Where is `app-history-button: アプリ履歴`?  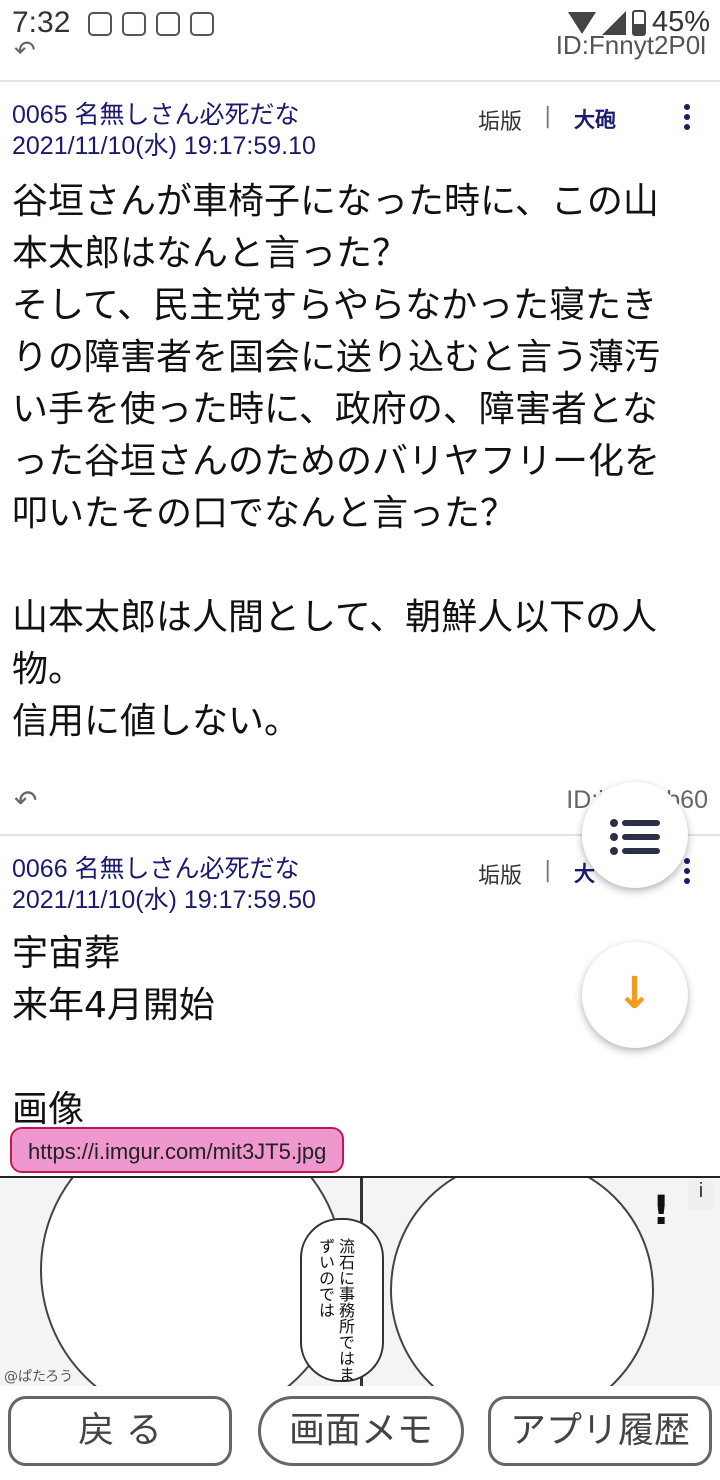
app-history-button: アプリ履歴 is located at coordinates (600, 1431).